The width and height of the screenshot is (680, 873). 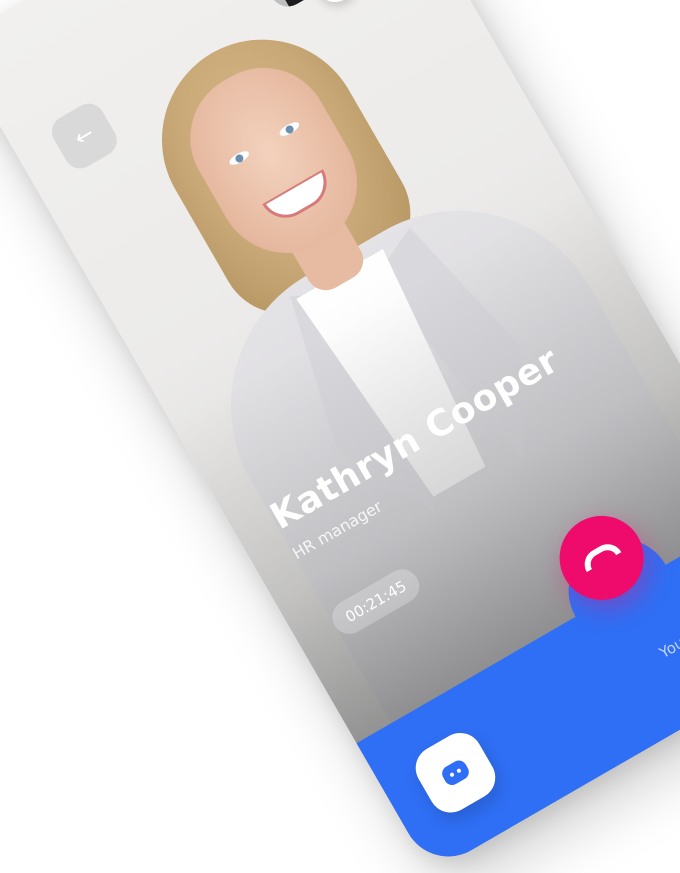 I want to click on arrow-left-icon: ←, so click(x=84, y=136).